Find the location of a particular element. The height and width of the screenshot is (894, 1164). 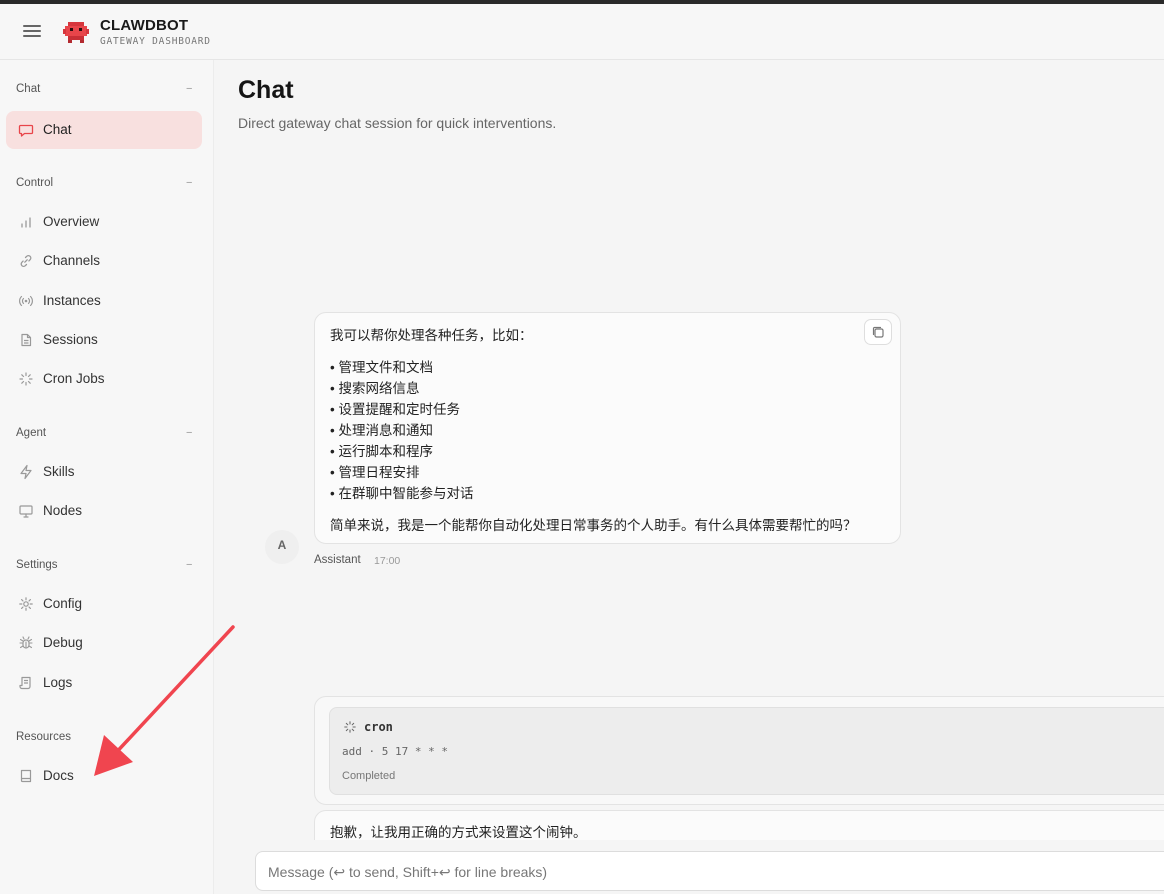

sidebar-item-chat: Chat is located at coordinates (104, 130).